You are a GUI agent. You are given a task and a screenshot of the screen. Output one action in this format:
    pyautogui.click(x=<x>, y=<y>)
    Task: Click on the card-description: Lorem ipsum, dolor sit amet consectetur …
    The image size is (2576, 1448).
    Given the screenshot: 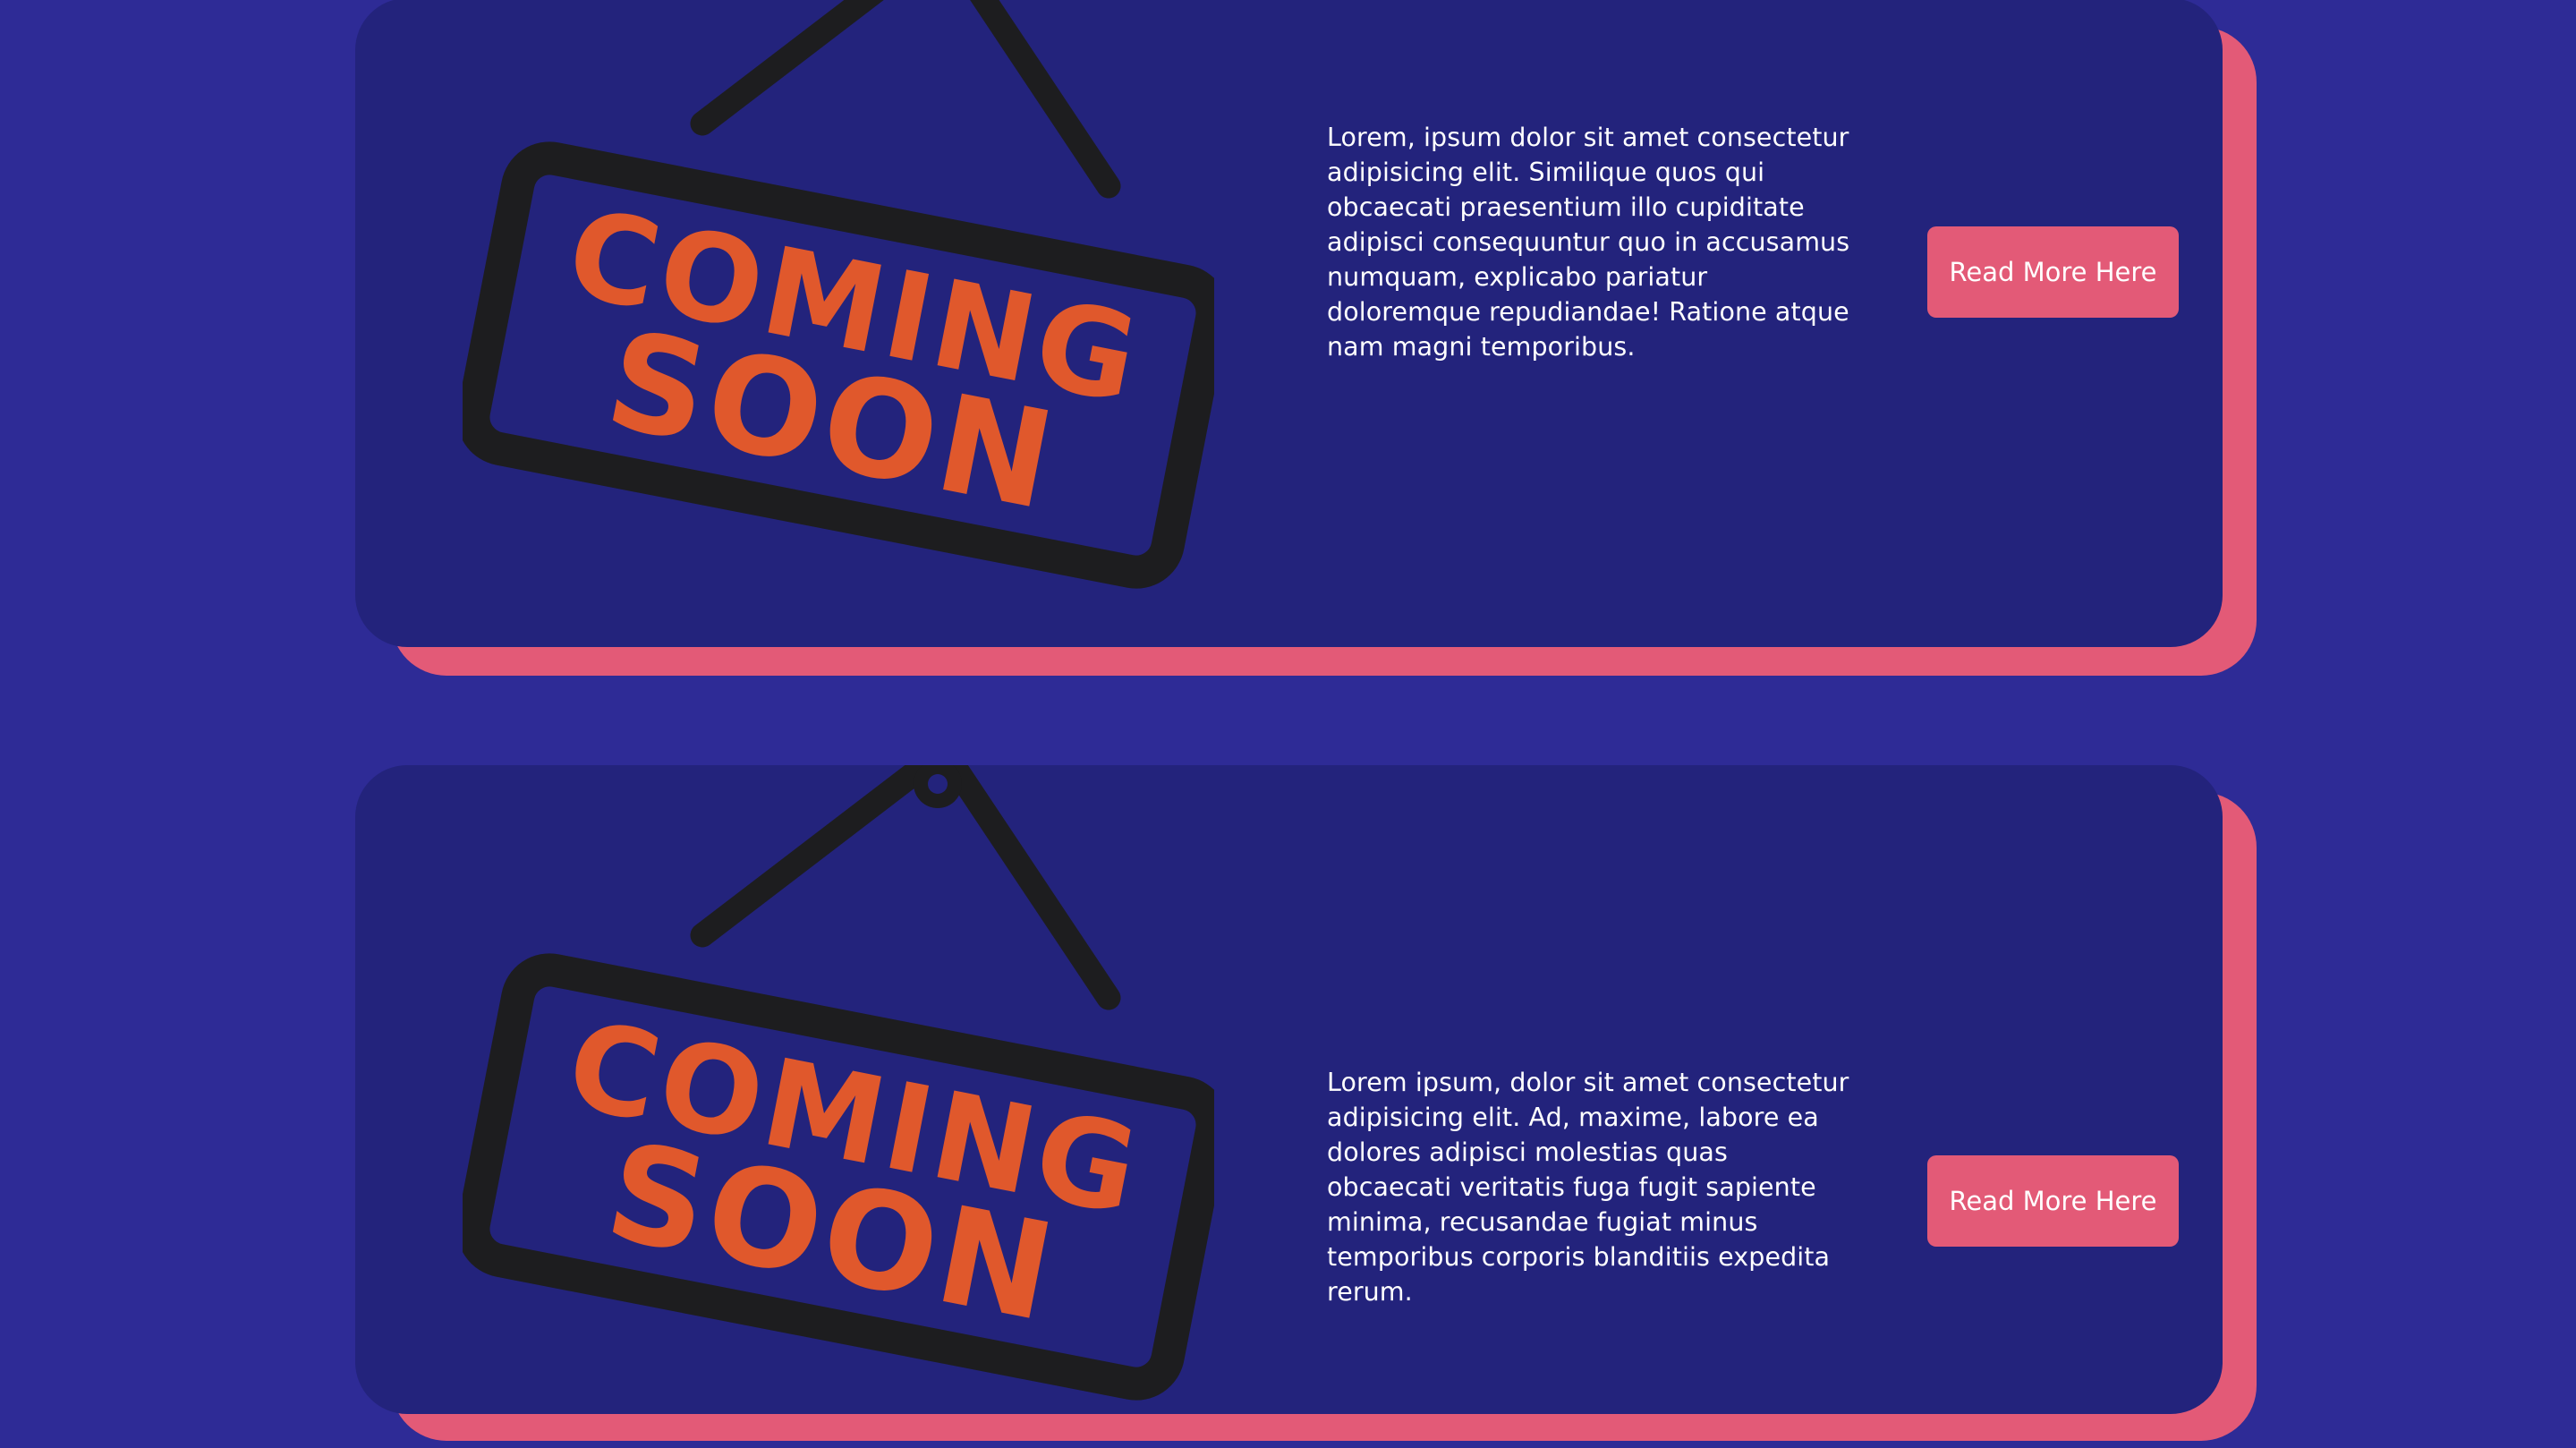 What is the action you would take?
    pyautogui.click(x=1588, y=1187)
    